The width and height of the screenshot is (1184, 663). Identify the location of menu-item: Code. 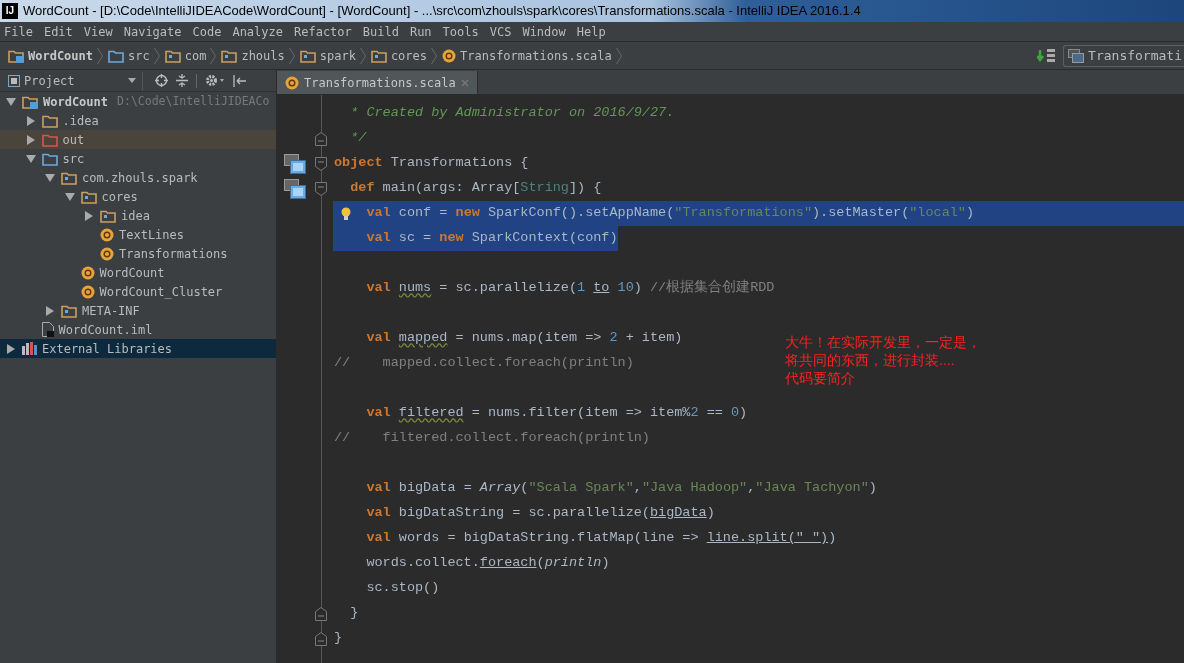
(207, 31).